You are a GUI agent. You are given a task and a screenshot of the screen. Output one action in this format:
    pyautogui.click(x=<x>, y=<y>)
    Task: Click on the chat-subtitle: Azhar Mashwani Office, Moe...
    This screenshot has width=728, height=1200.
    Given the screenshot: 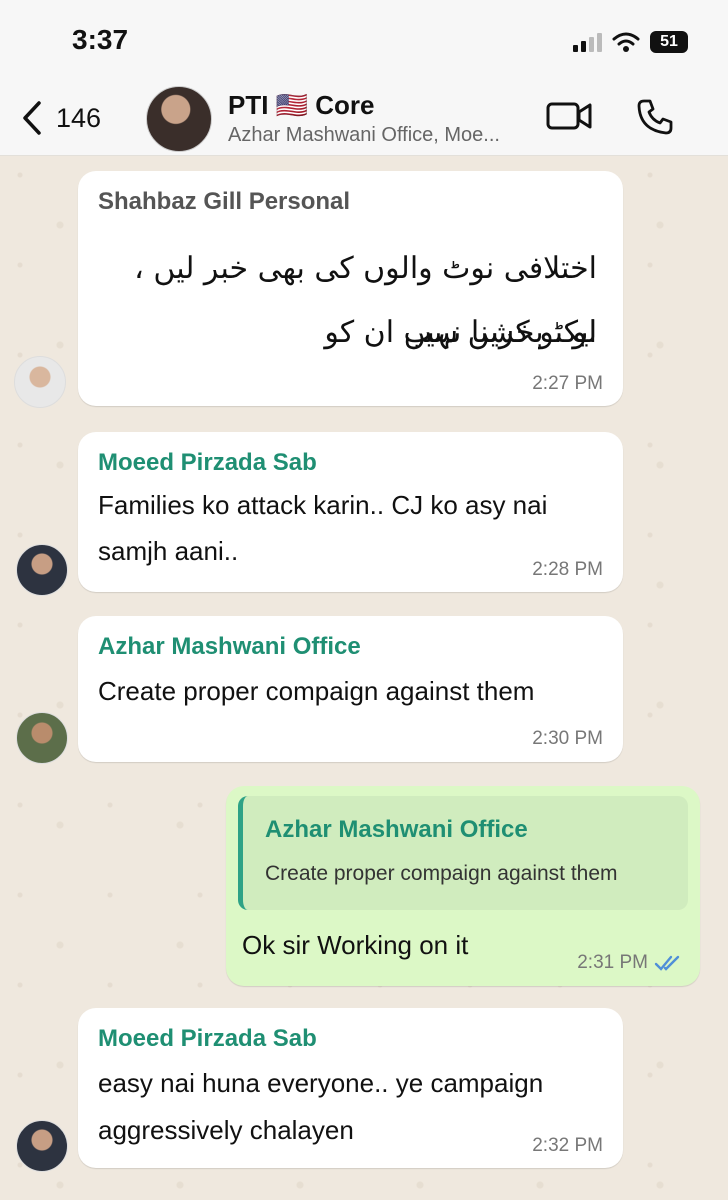 What is the action you would take?
    pyautogui.click(x=383, y=135)
    